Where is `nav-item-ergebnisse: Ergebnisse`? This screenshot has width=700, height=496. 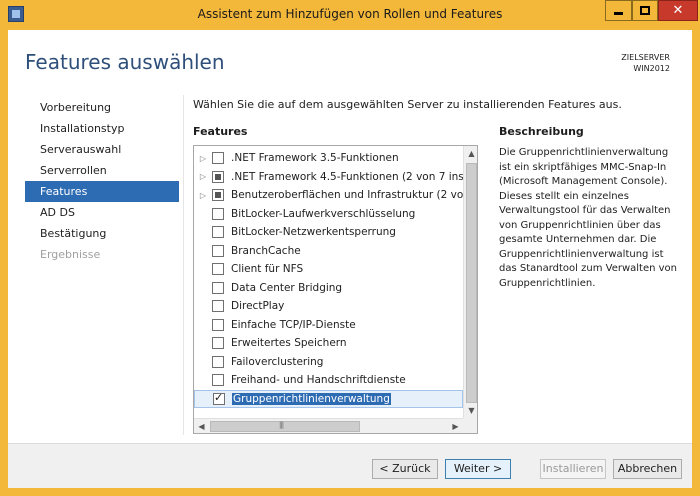 nav-item-ergebnisse: Ergebnisse is located at coordinates (70, 254).